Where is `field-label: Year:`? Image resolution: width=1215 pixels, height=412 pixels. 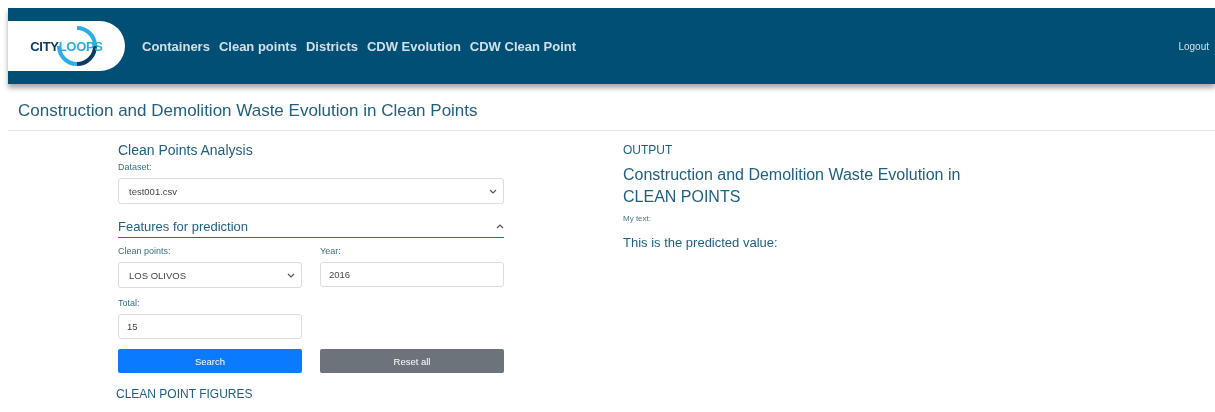
field-label: Year: is located at coordinates (331, 251).